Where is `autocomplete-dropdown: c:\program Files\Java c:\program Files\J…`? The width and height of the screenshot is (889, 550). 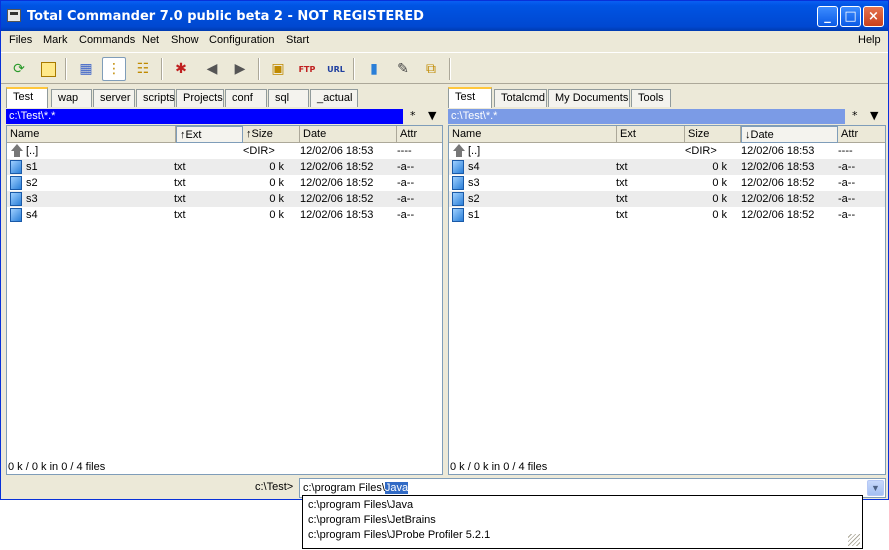 autocomplete-dropdown: c:\program Files\Java c:\program Files\J… is located at coordinates (582, 522).